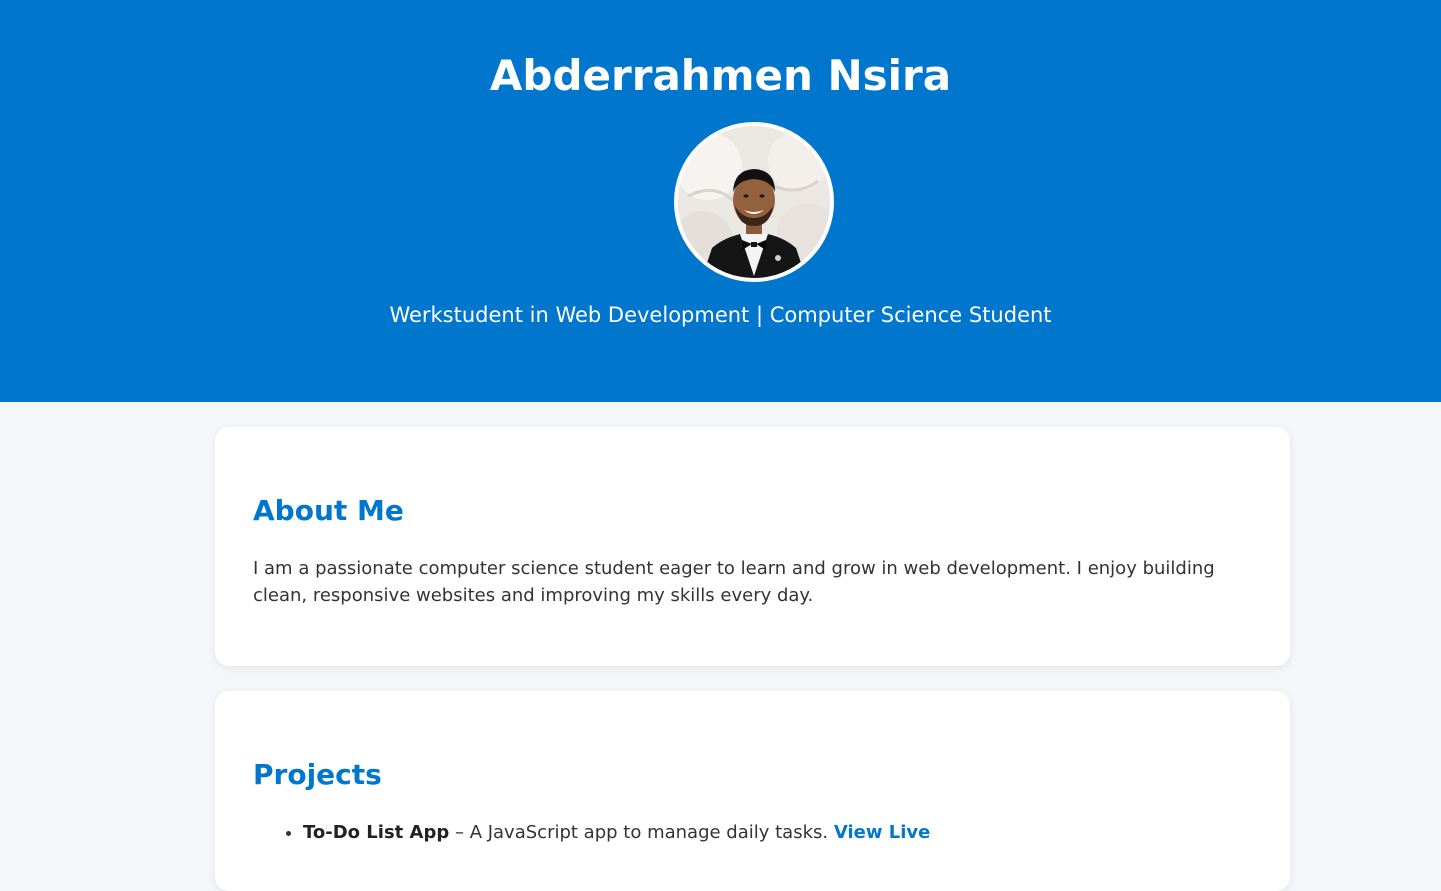 The image size is (1441, 891). I want to click on projects-heading: Projects, so click(317, 774).